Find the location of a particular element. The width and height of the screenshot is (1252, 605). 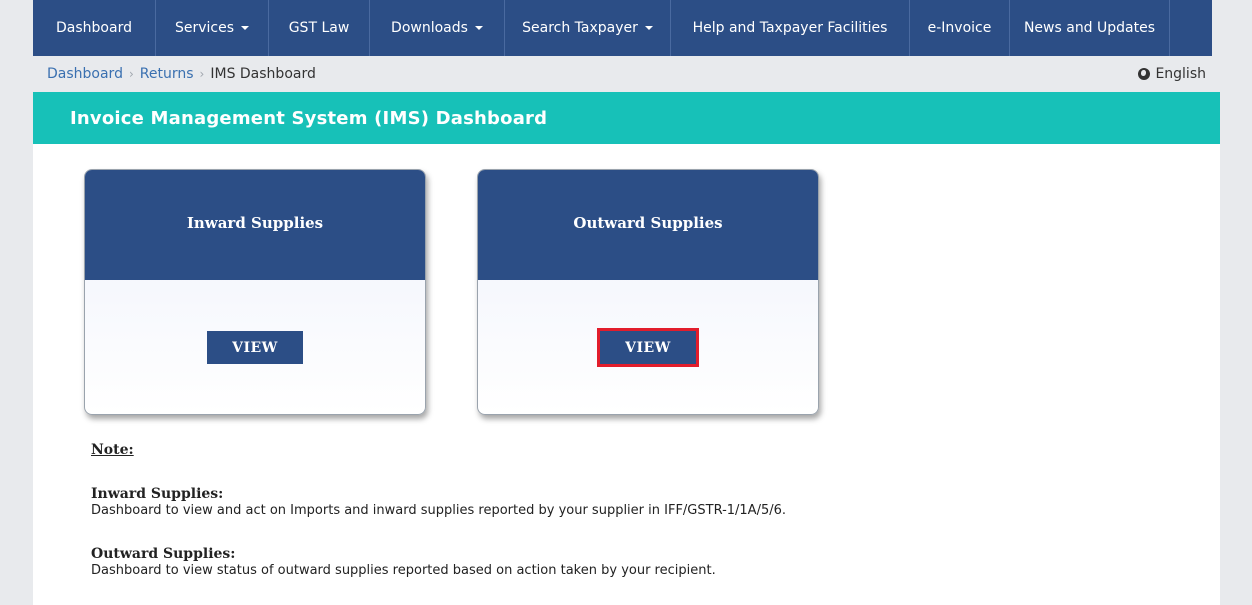

nav-label: News and Updates is located at coordinates (1089, 28).